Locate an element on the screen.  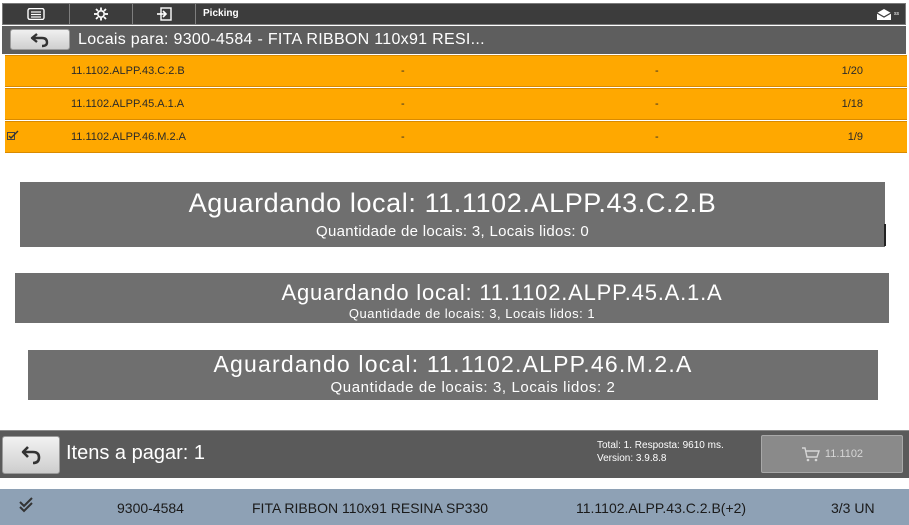
notification-icon is located at coordinates (884, 14).